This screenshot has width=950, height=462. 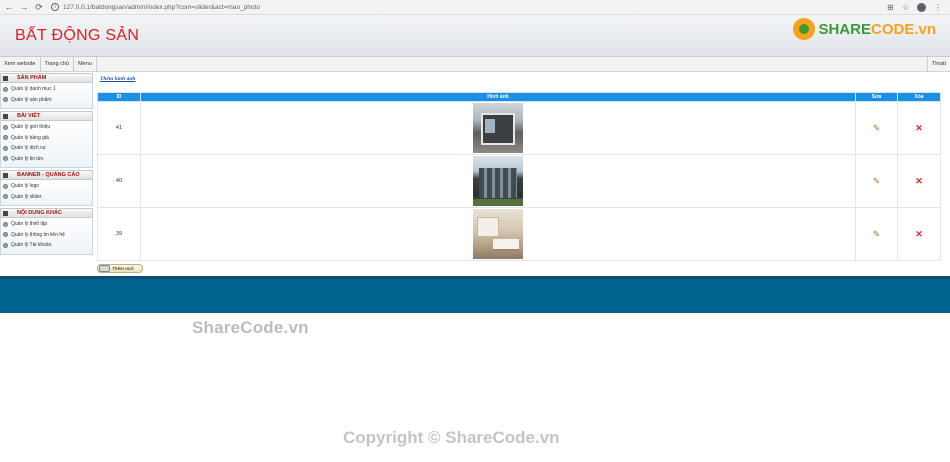 I want to click on add-new-icon, so click(x=104, y=268).